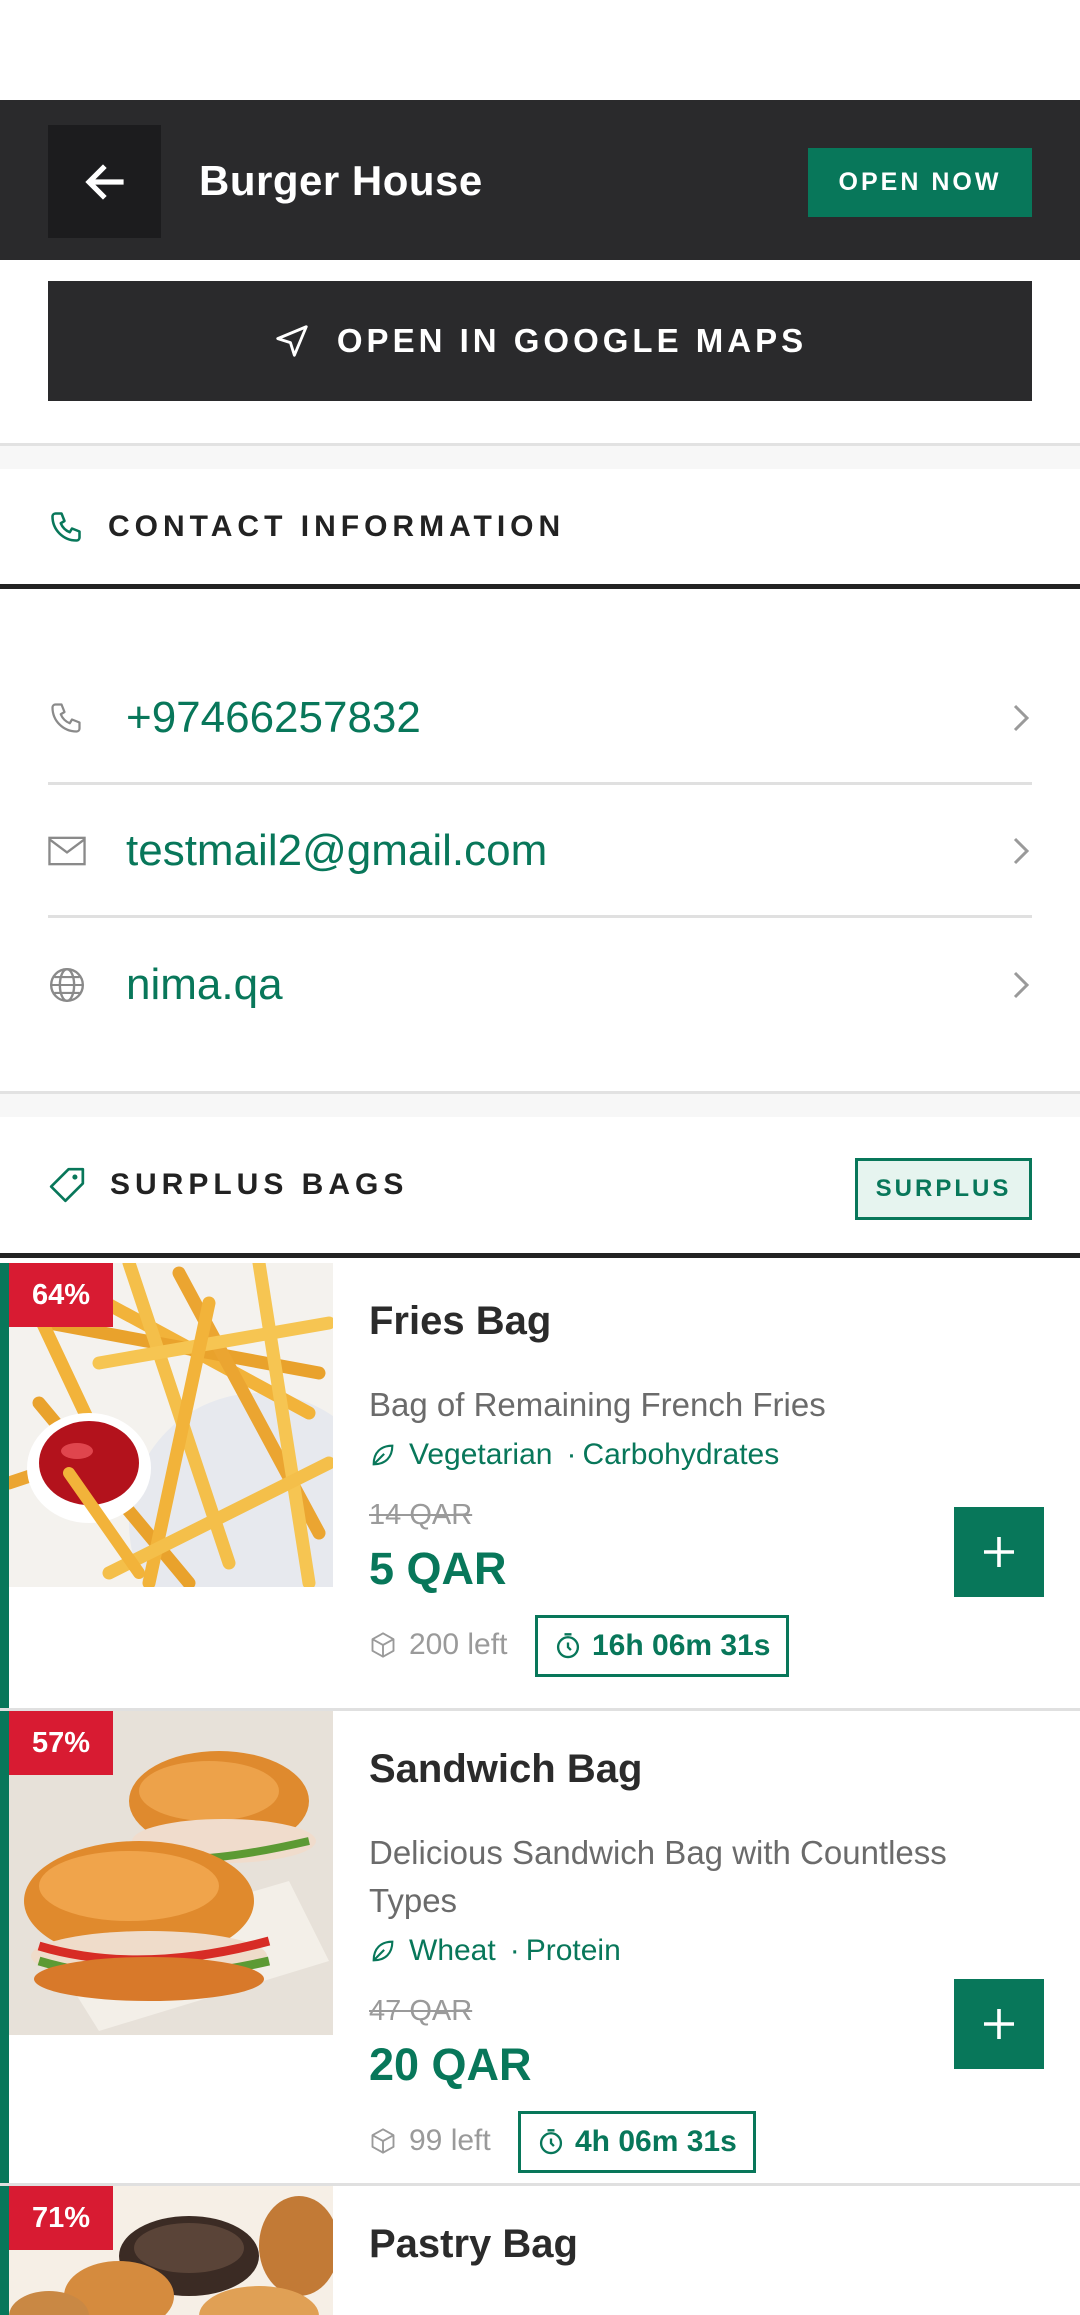  Describe the element at coordinates (337, 526) in the screenshot. I see `contact-section-title: CONTACT INFORMATION` at that location.